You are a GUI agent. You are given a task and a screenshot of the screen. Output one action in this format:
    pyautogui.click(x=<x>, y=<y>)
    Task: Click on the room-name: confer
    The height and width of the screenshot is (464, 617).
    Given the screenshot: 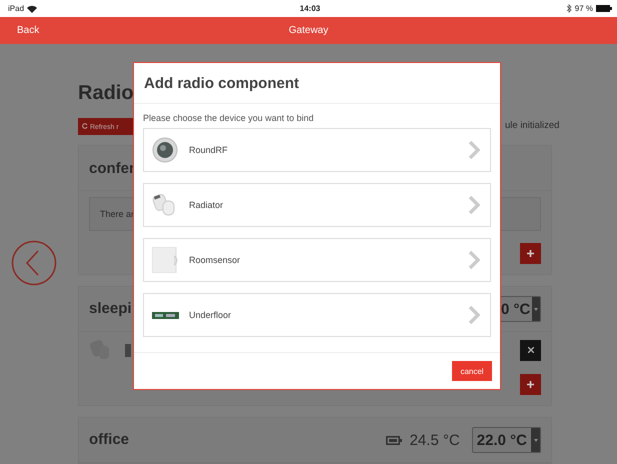 What is the action you would take?
    pyautogui.click(x=112, y=168)
    